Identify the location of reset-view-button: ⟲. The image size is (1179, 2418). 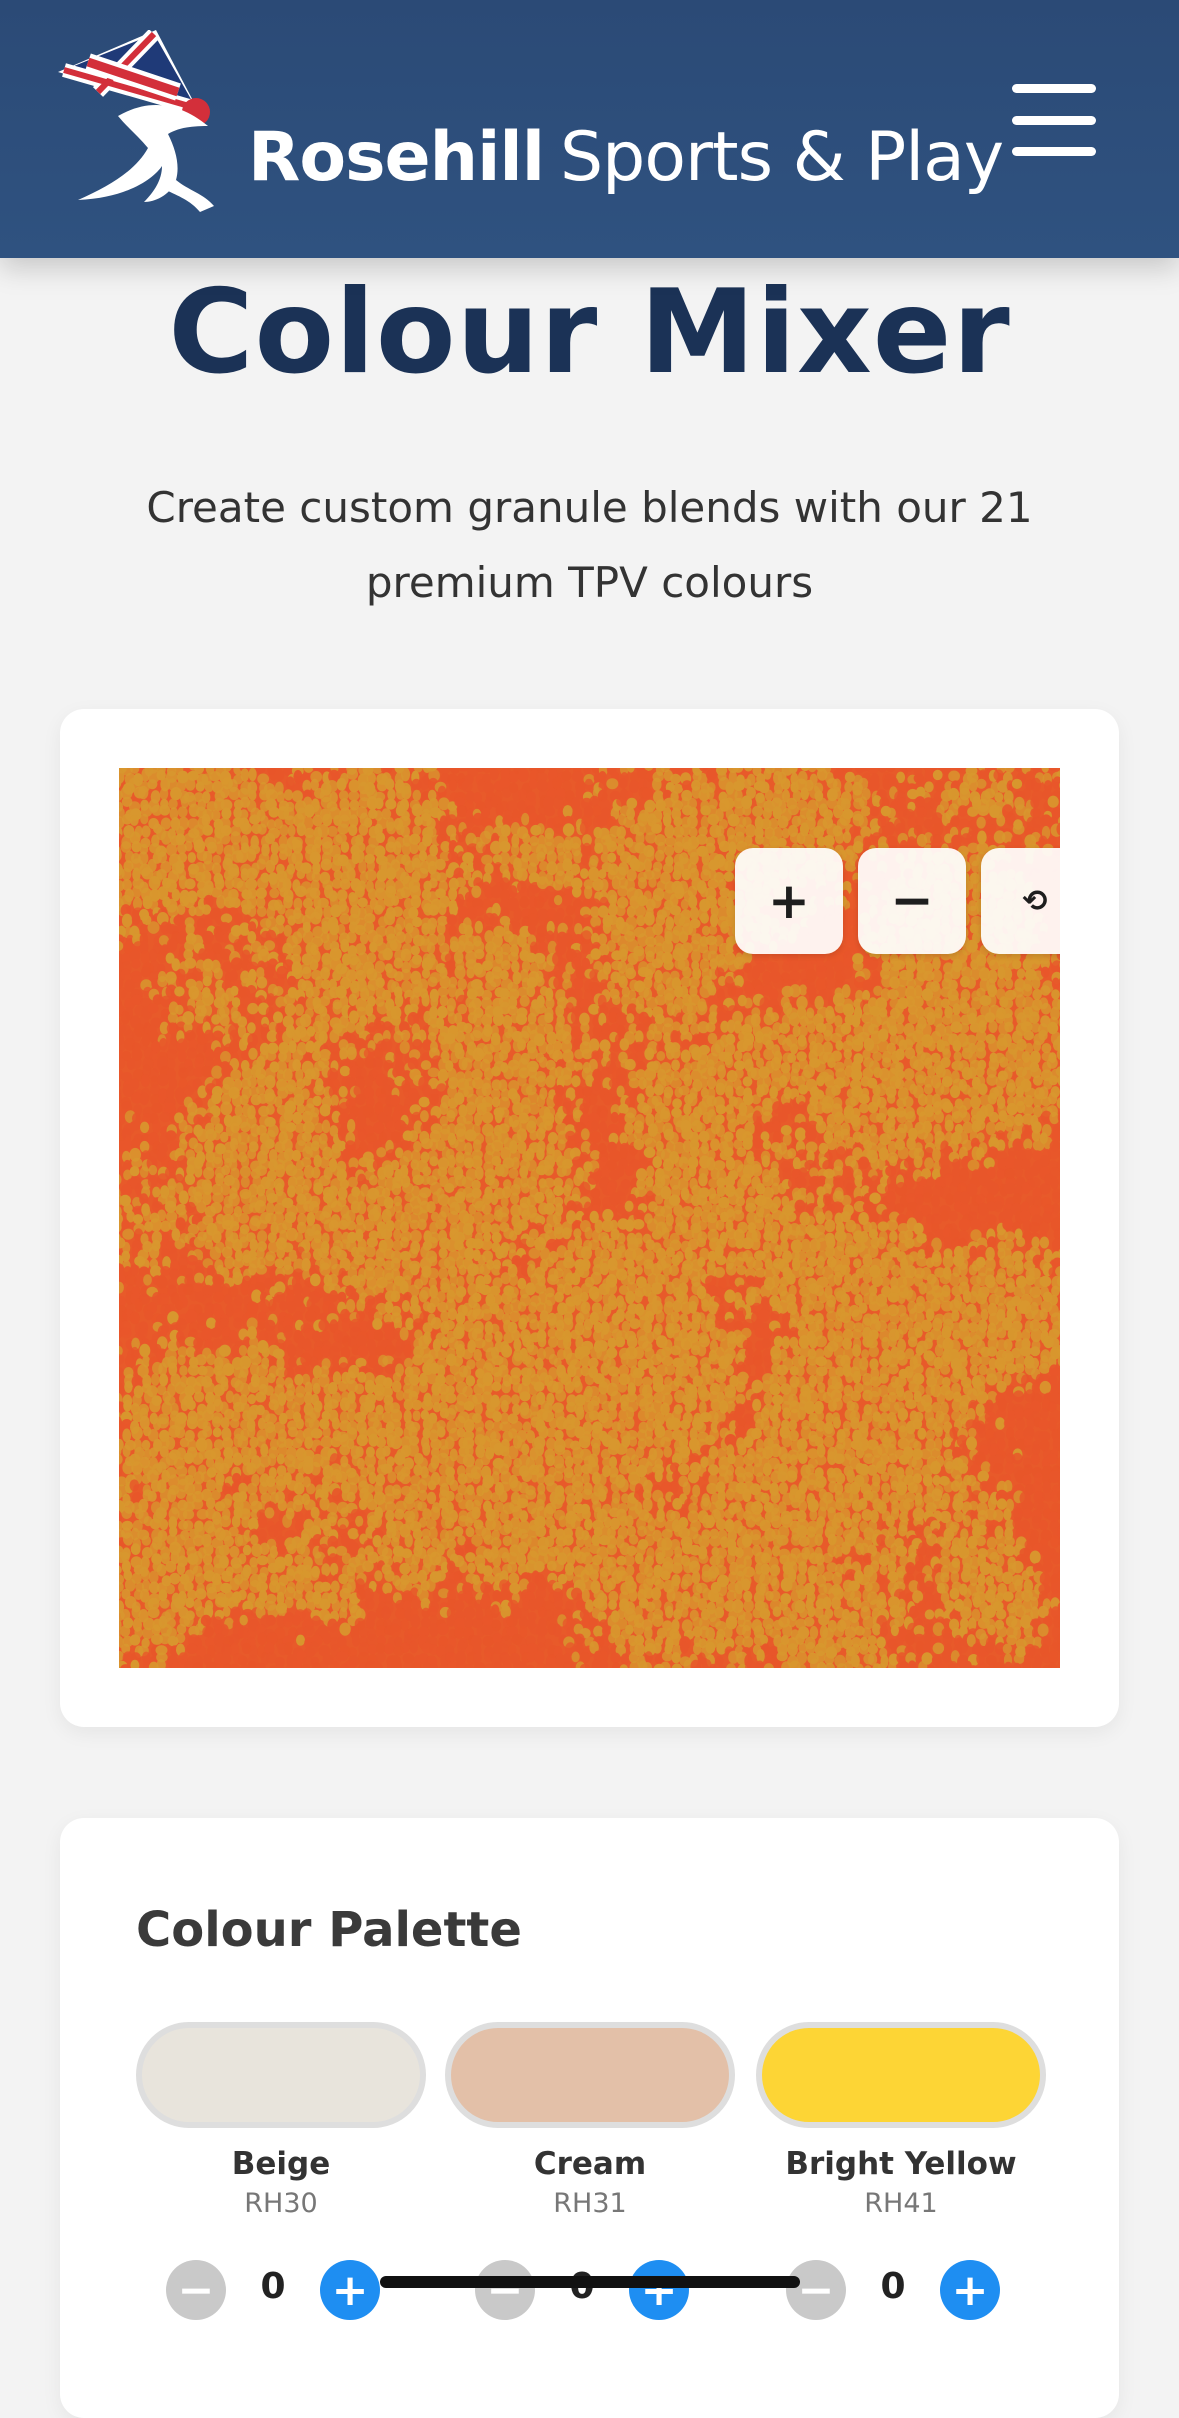
(1020, 901).